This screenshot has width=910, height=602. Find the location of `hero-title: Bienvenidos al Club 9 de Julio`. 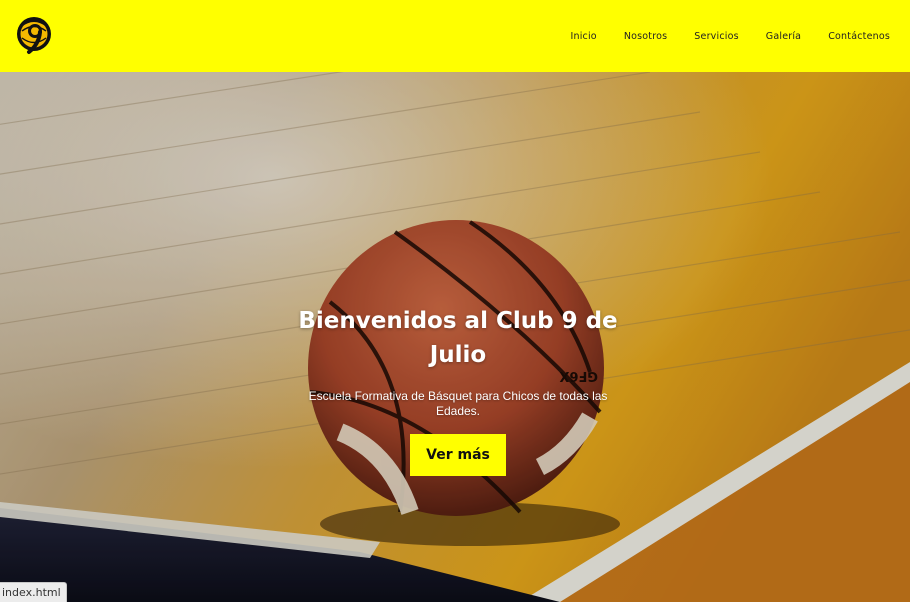

hero-title: Bienvenidos al Club 9 de Julio is located at coordinates (458, 338).